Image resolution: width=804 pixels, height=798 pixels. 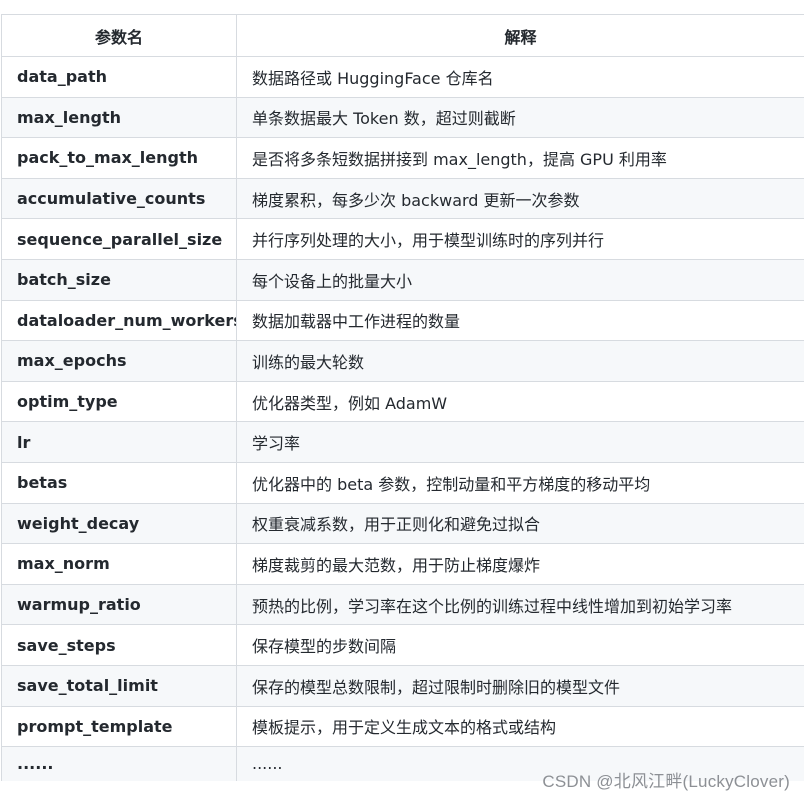 What do you see at coordinates (666, 781) in the screenshot?
I see `csdn-watermark: CSDN @北风江畔(LuckyClover)` at bounding box center [666, 781].